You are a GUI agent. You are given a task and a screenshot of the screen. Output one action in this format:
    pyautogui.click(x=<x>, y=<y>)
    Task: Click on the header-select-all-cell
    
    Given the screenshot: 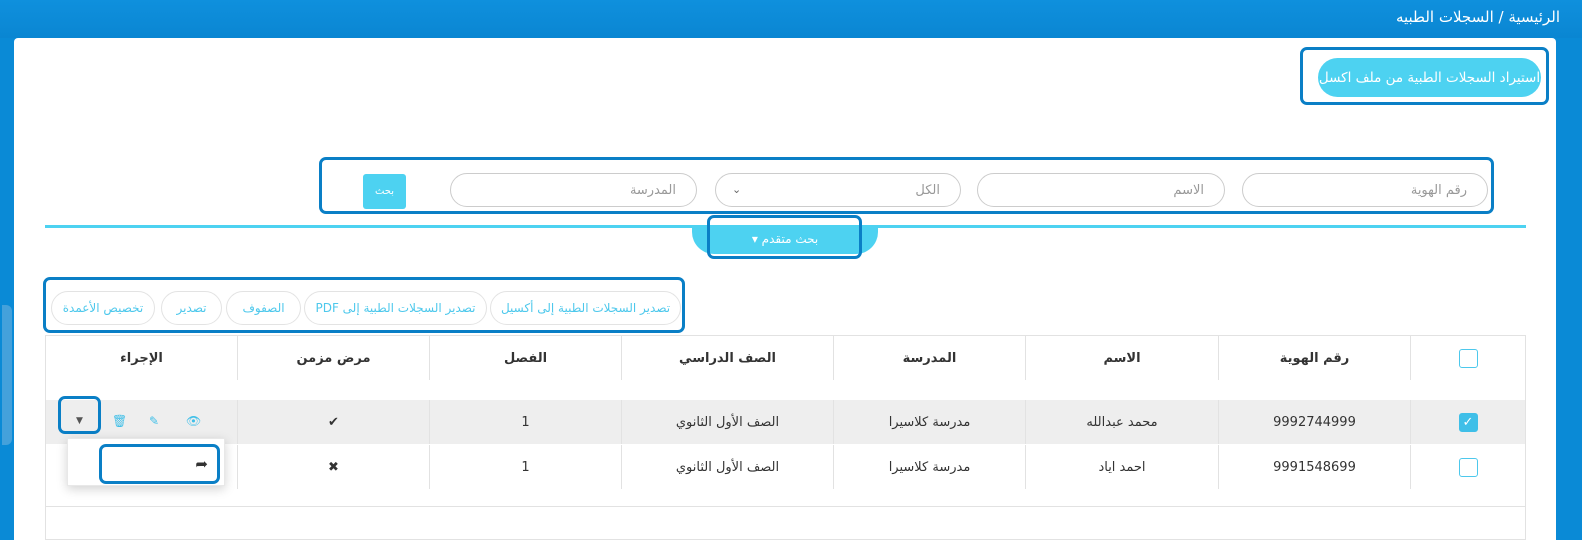 What is the action you would take?
    pyautogui.click(x=1468, y=358)
    